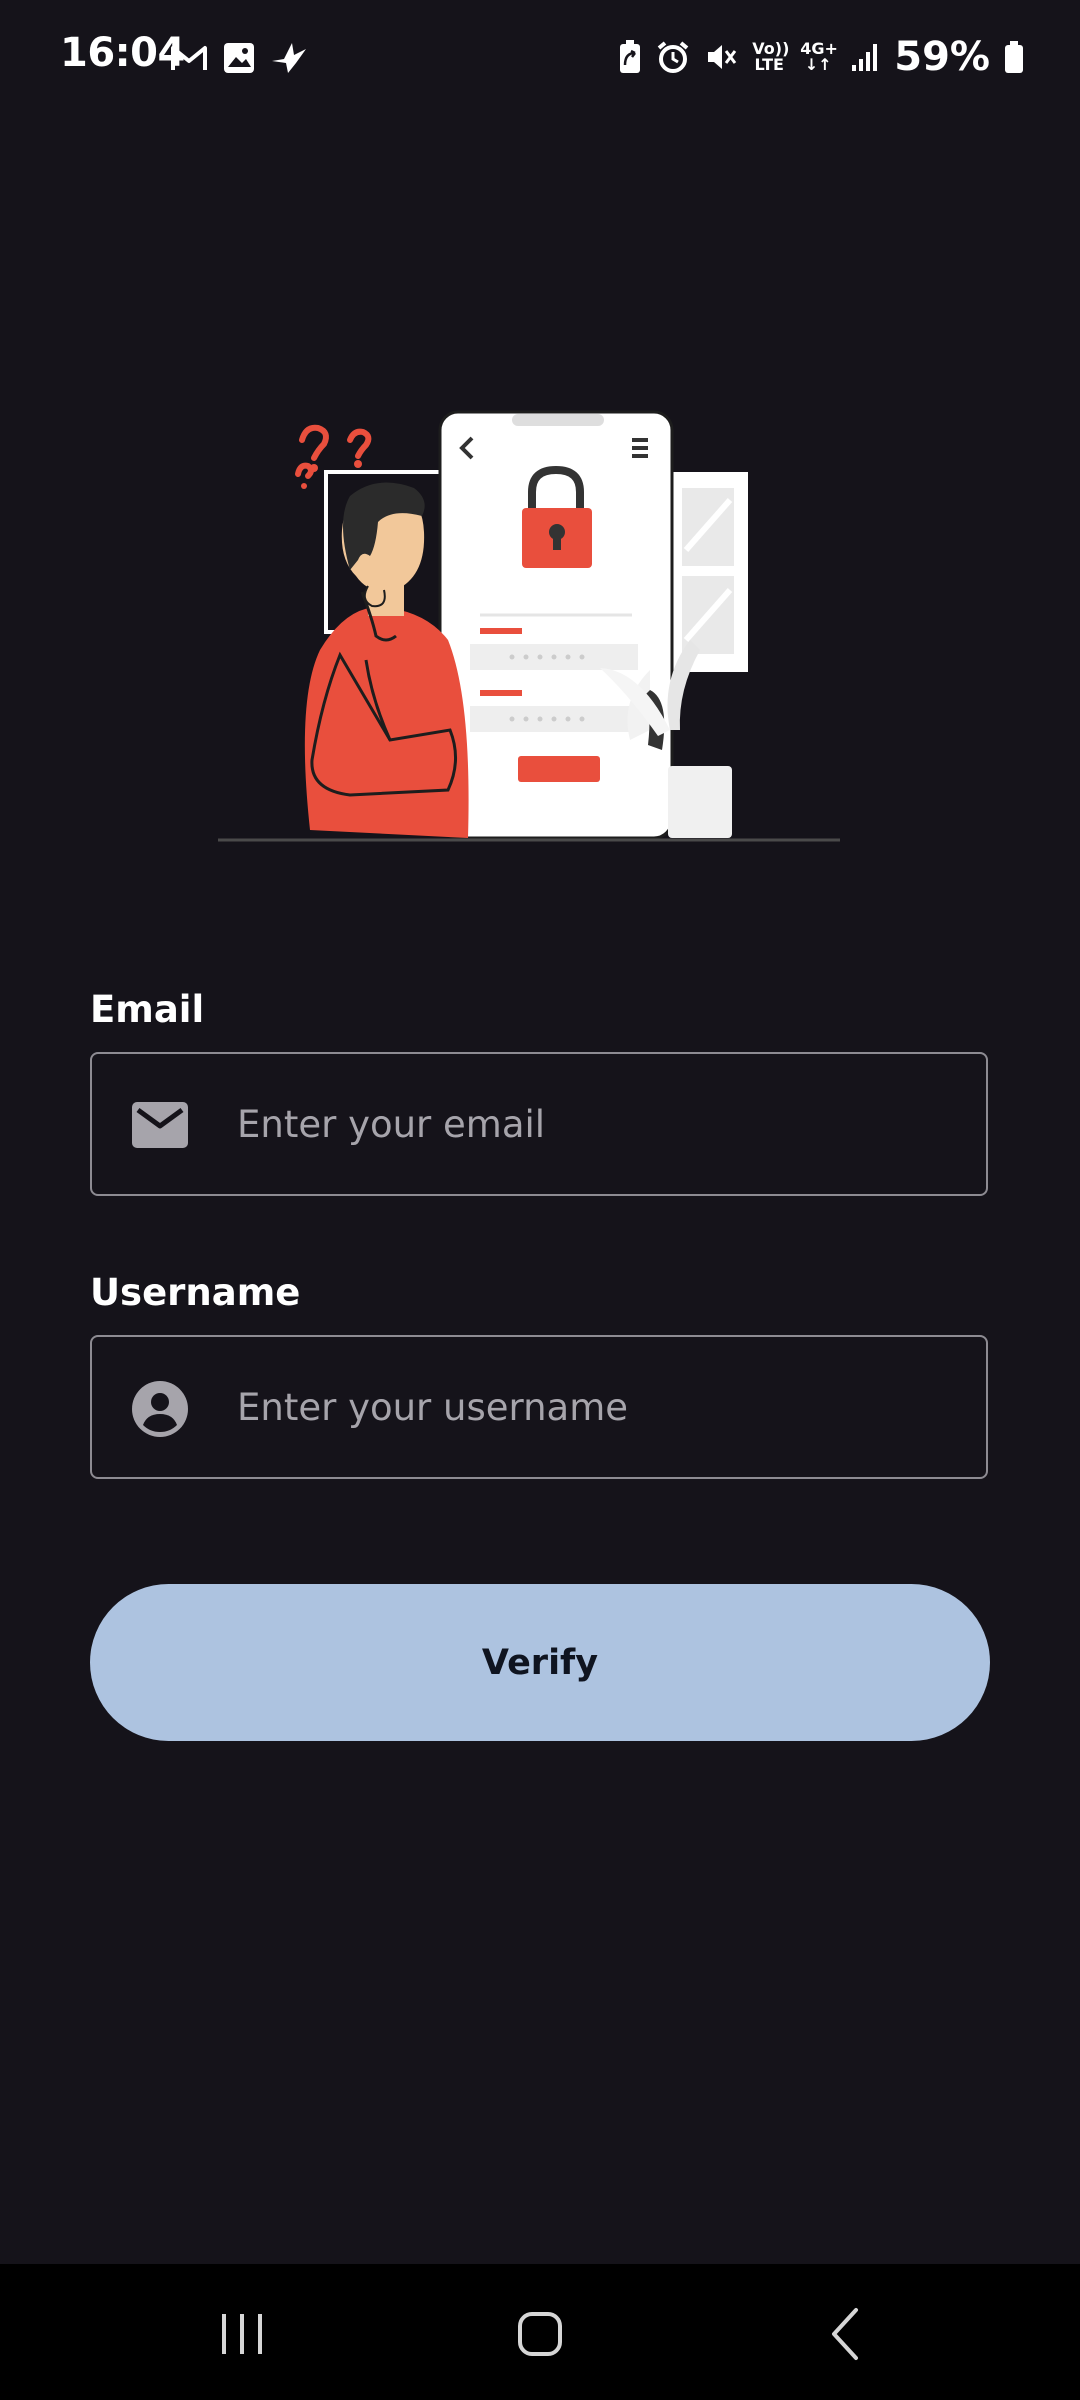 This screenshot has width=1080, height=2400. Describe the element at coordinates (942, 57) in the screenshot. I see `battery-percentage: 59%` at that location.